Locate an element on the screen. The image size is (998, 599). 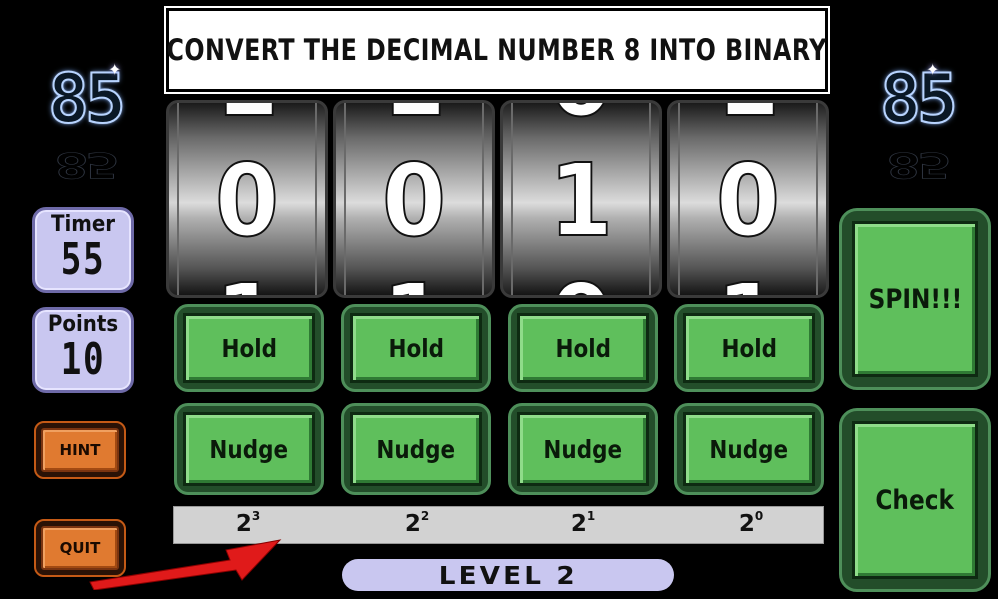
hint-label: HINT is located at coordinates (80, 450).